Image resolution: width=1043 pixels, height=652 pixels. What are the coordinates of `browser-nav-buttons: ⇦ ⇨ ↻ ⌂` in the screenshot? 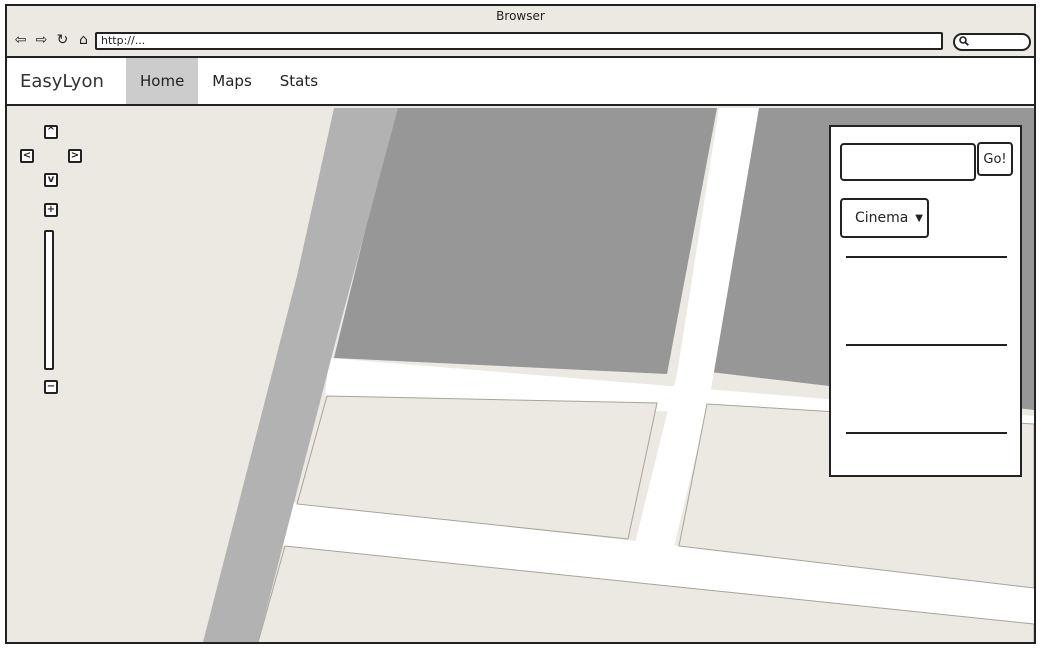 It's located at (52, 39).